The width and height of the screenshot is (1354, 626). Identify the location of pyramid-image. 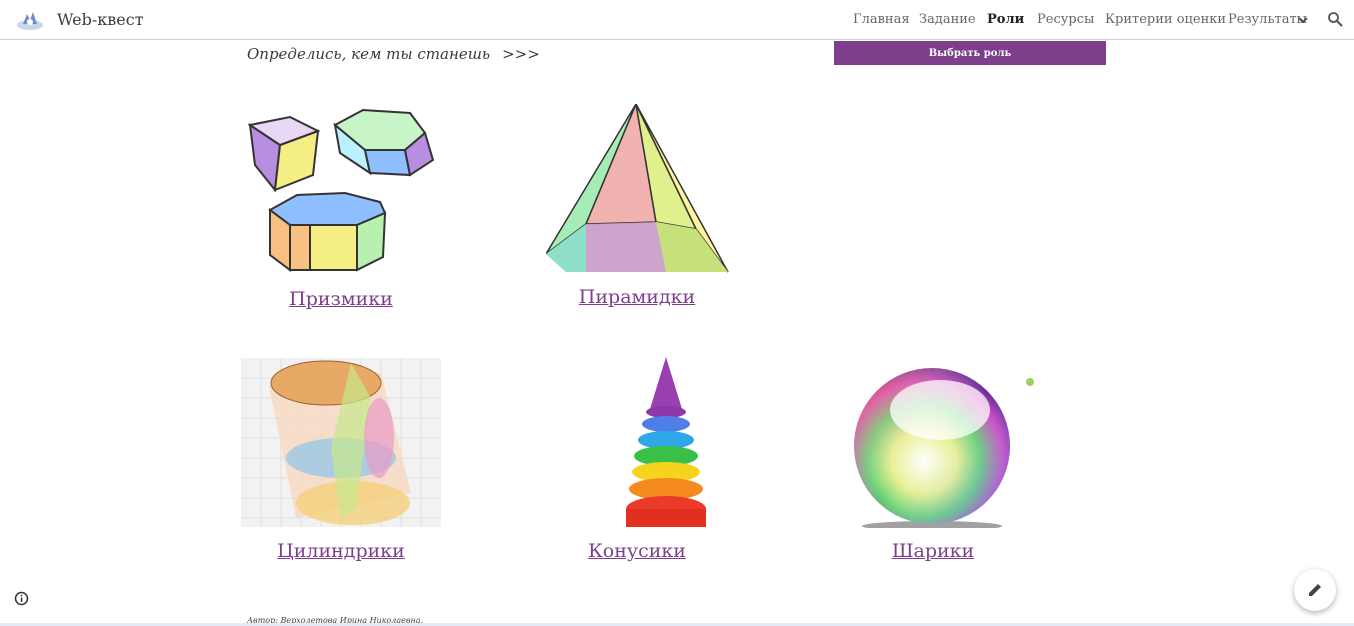
(638, 189).